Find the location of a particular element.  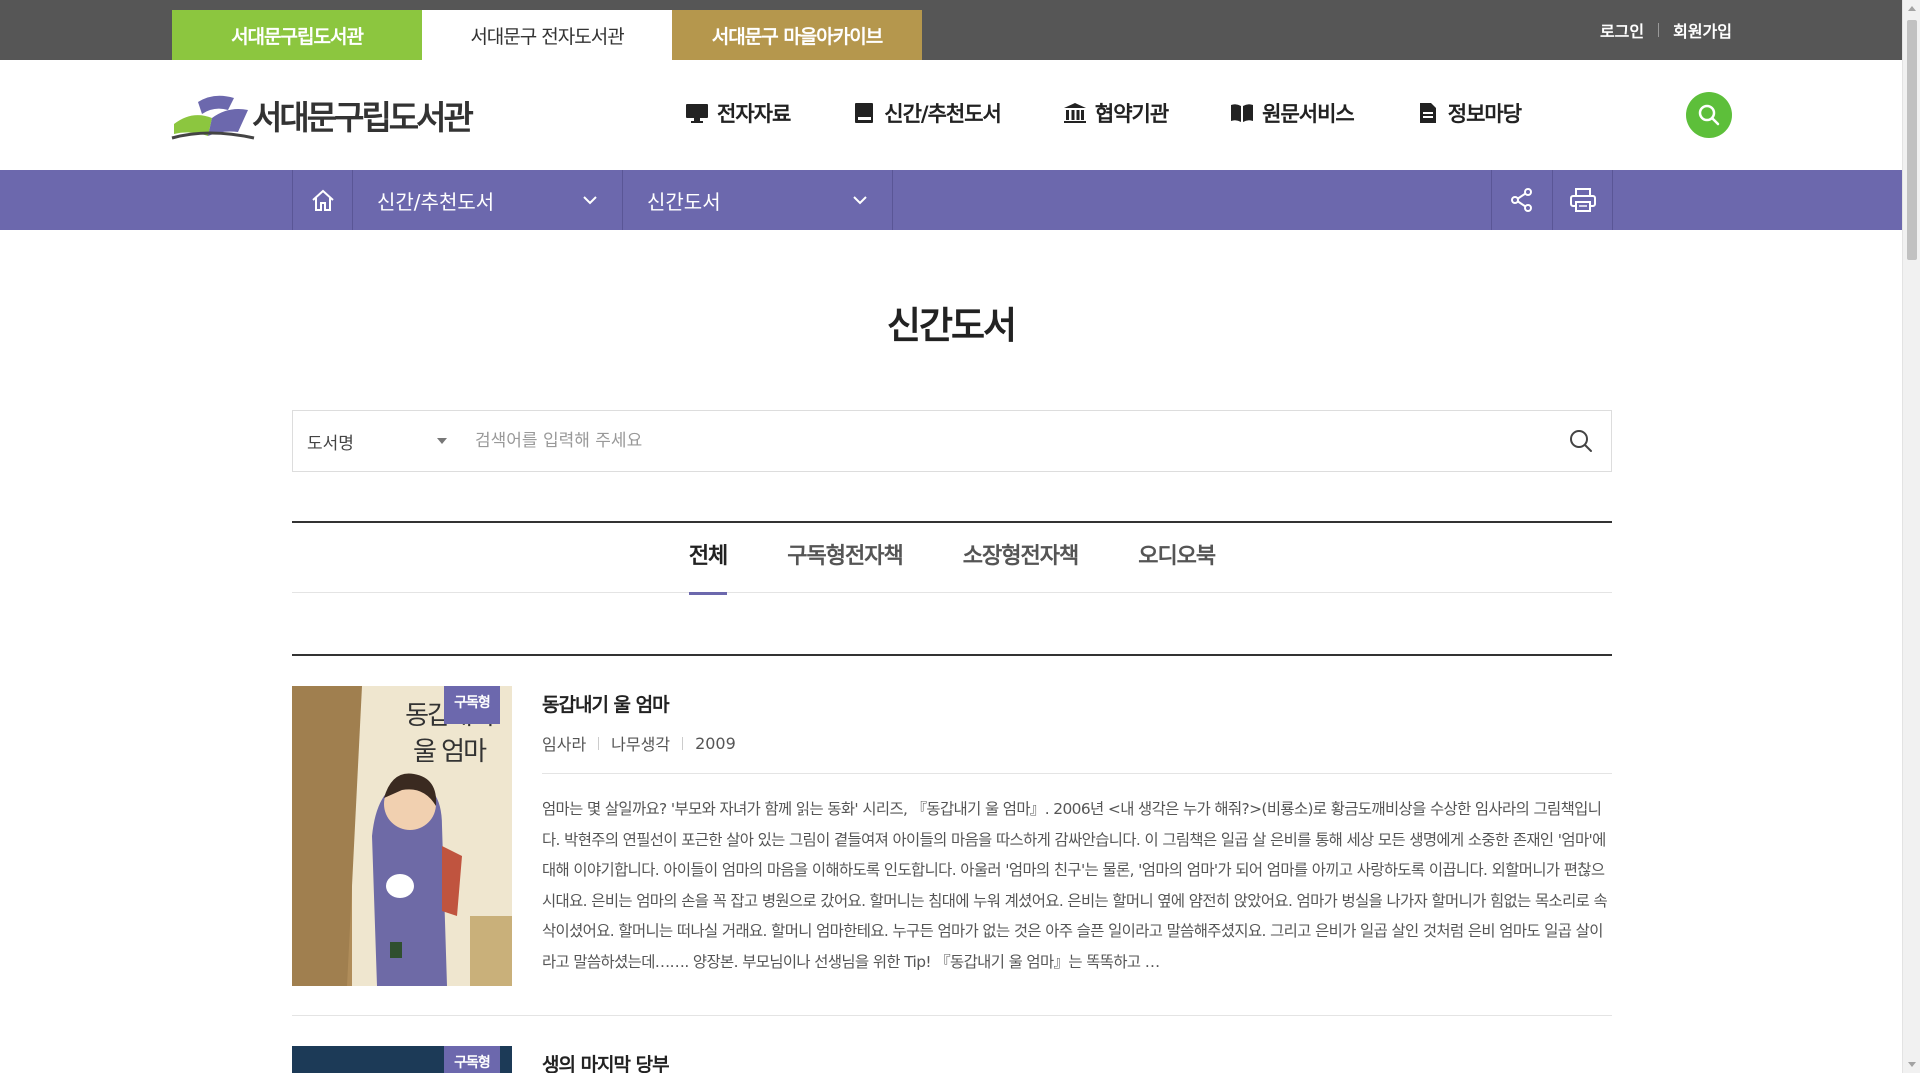

nav-partner-institutions: 협약기관 is located at coordinates (1116, 113).